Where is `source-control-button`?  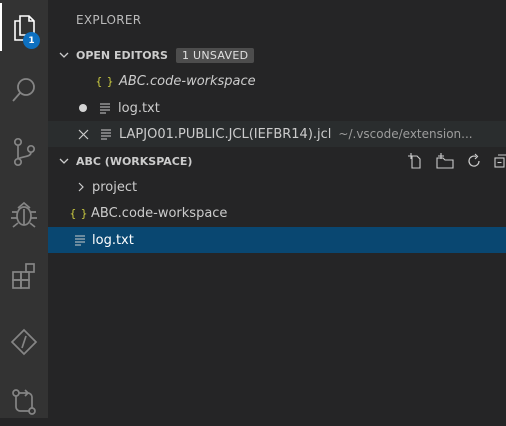 source-control-button is located at coordinates (24, 152).